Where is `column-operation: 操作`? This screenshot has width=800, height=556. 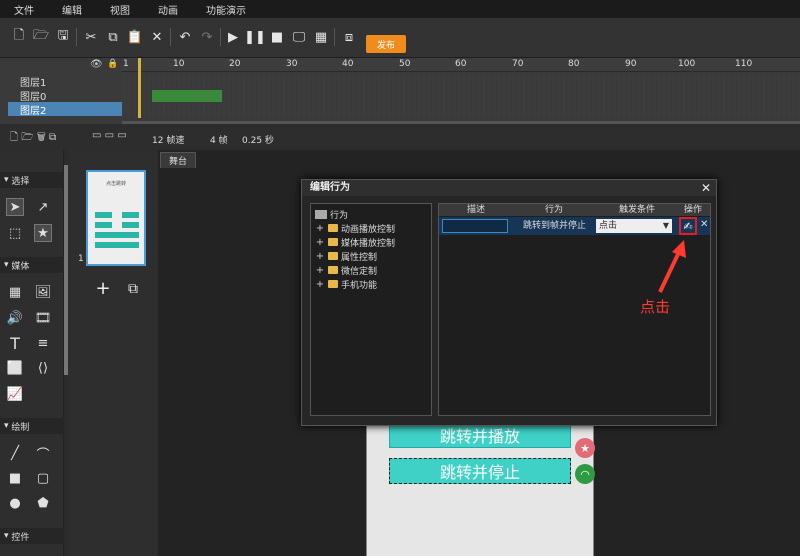 column-operation: 操作 is located at coordinates (693, 210).